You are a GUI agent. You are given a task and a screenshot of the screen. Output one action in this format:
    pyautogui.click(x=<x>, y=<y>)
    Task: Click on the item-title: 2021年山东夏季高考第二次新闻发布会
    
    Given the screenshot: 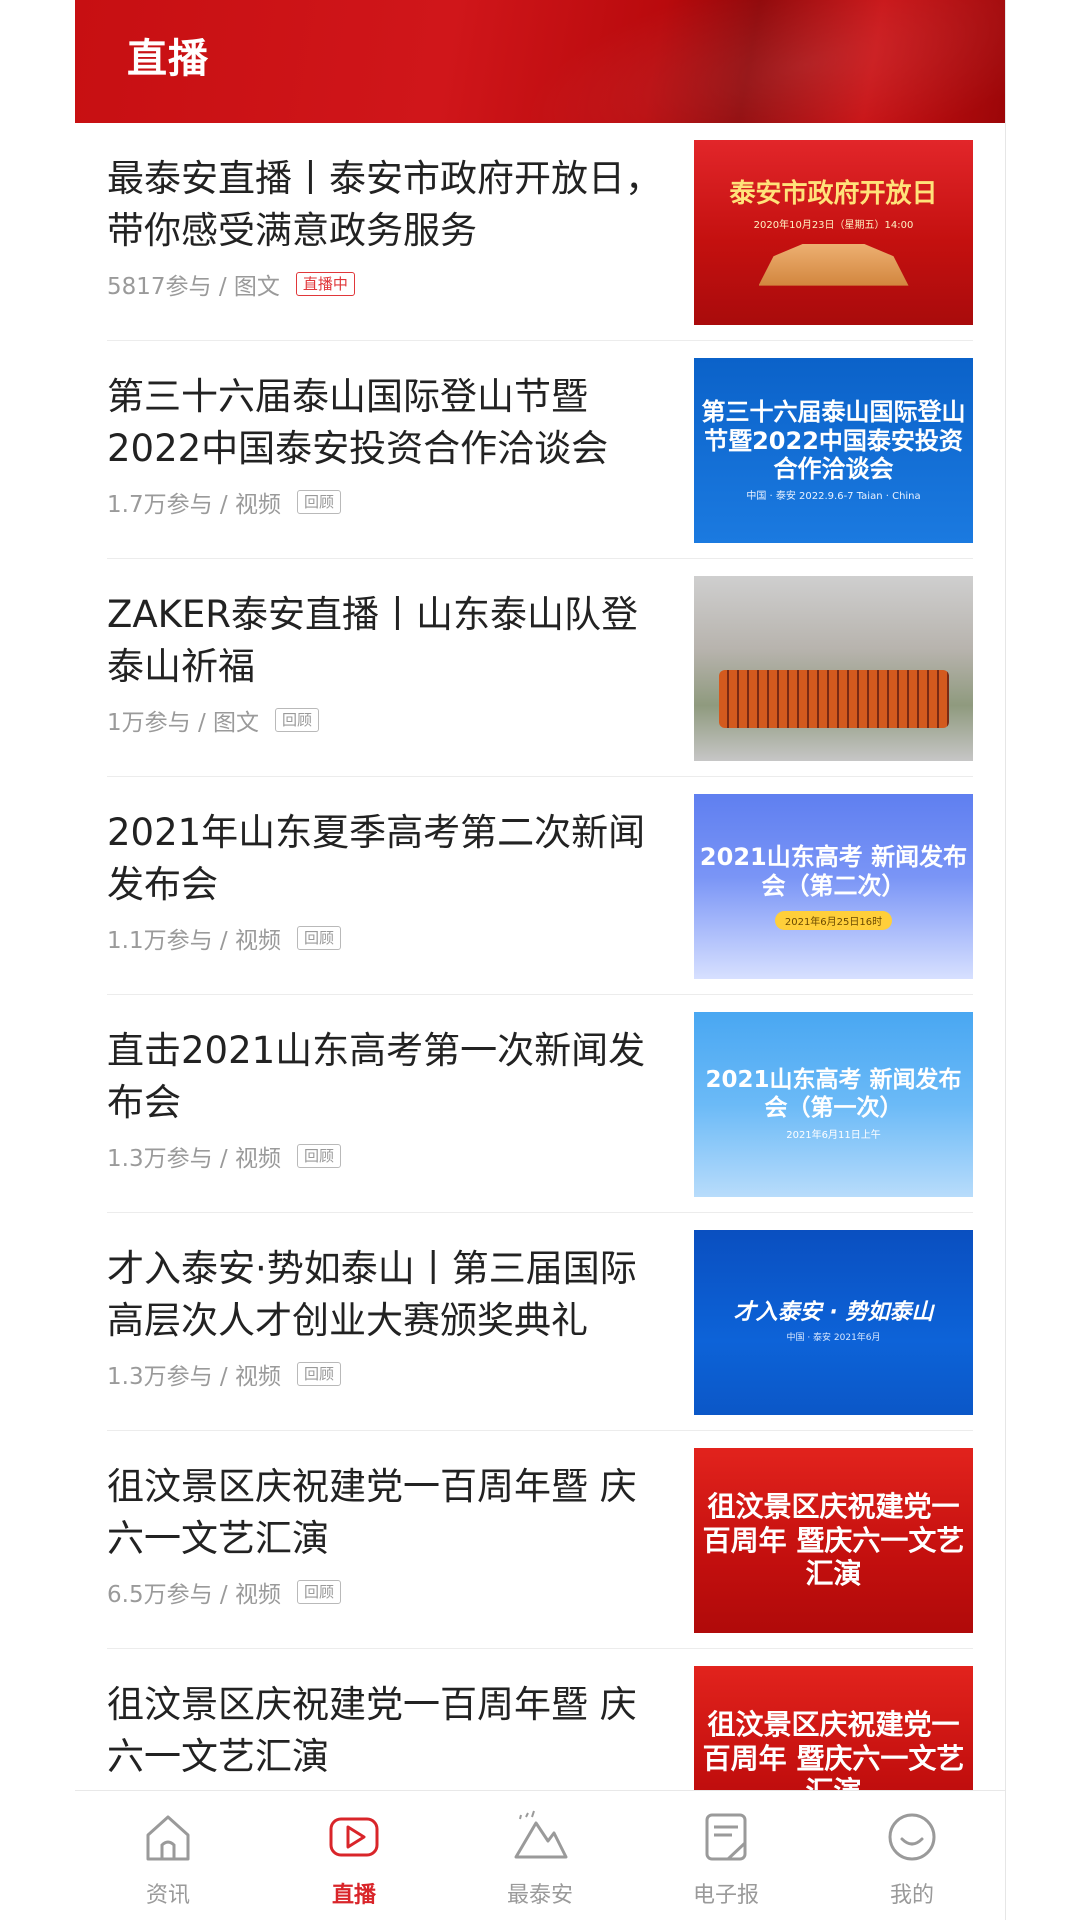 What is the action you would take?
    pyautogui.click(x=376, y=858)
    